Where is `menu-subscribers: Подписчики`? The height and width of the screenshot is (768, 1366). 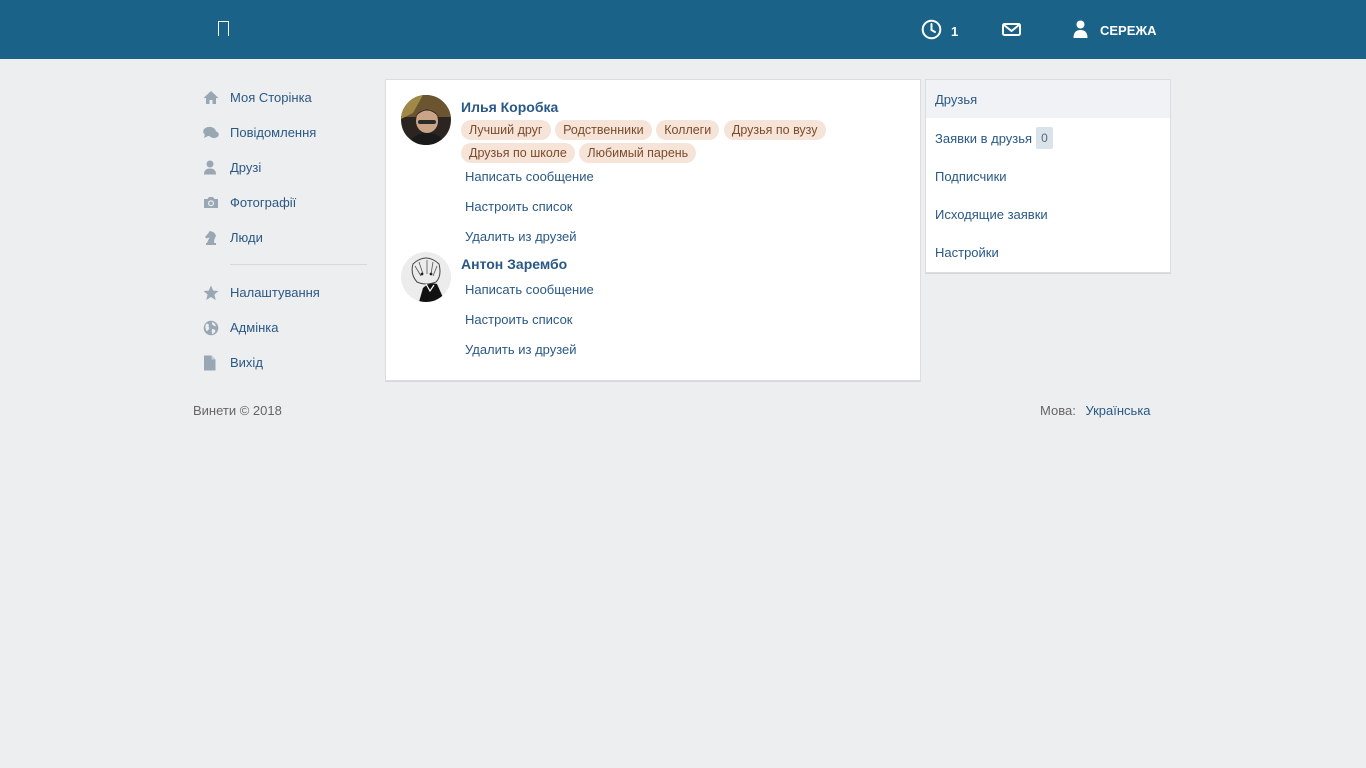
menu-subscribers: Подписчики is located at coordinates (1048, 176).